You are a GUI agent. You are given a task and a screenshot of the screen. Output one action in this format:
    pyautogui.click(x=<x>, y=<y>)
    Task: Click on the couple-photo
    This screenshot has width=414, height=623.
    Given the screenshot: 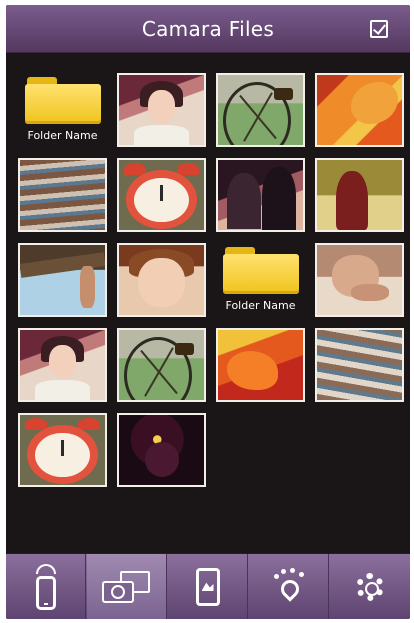 What is the action you would take?
    pyautogui.click(x=260, y=195)
    